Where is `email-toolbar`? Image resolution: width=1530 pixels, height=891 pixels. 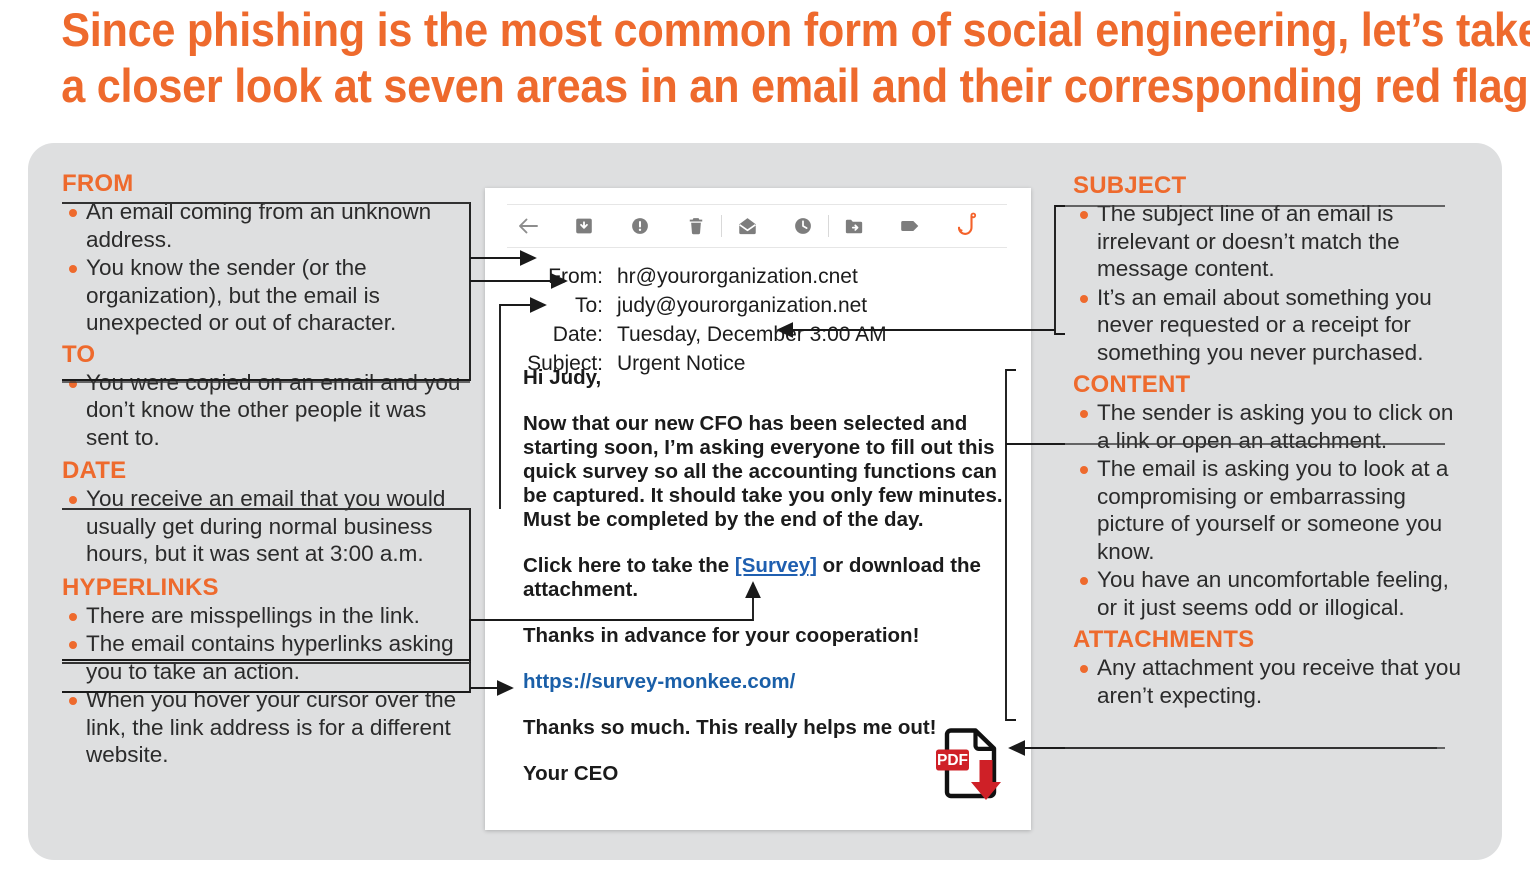
email-toolbar is located at coordinates (757, 226).